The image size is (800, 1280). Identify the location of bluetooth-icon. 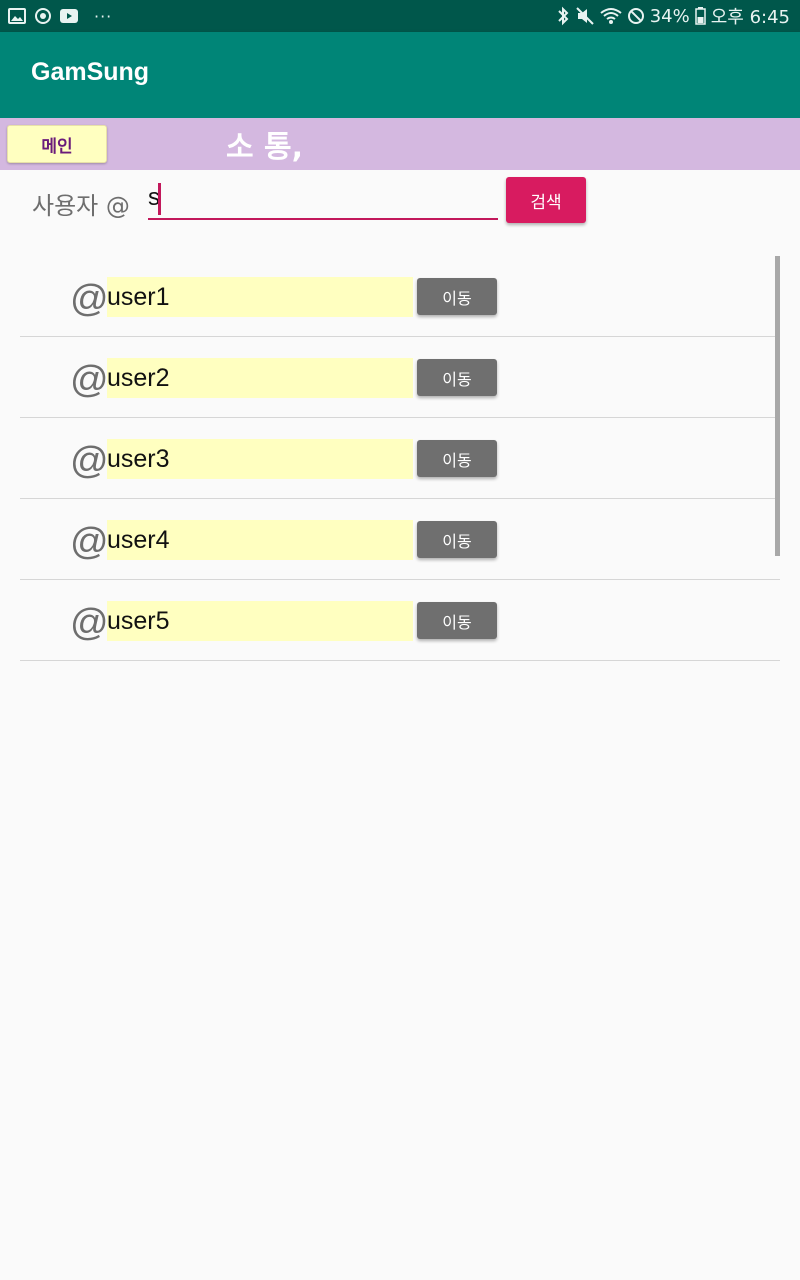
(563, 16).